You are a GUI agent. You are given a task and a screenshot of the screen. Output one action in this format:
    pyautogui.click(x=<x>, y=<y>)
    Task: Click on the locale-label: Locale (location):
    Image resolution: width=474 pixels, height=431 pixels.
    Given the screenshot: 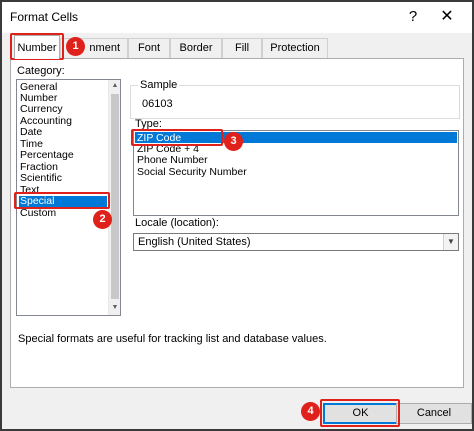 What is the action you would take?
    pyautogui.click(x=177, y=223)
    